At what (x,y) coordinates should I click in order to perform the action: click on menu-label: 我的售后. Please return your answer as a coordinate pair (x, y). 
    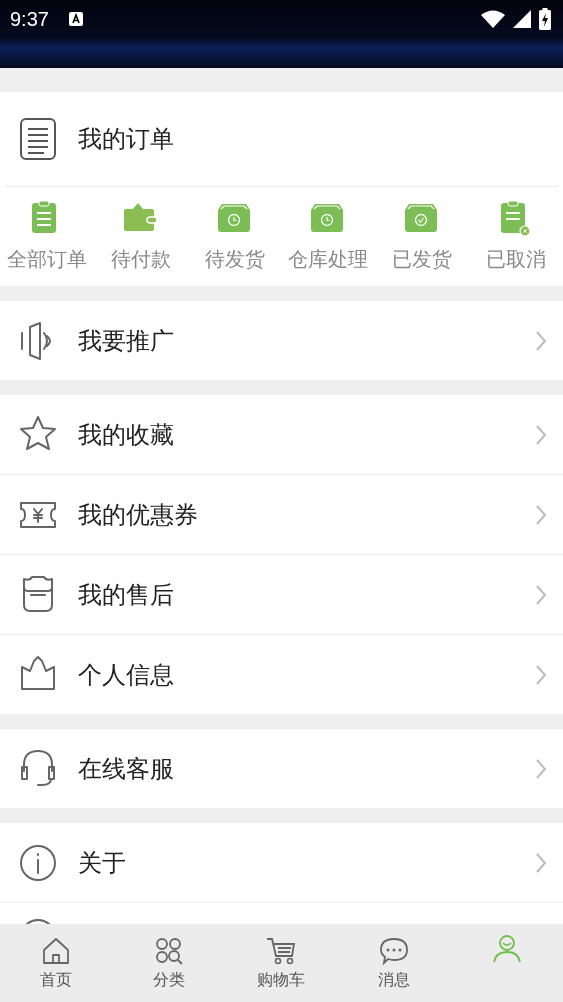
    Looking at the image, I should click on (126, 595).